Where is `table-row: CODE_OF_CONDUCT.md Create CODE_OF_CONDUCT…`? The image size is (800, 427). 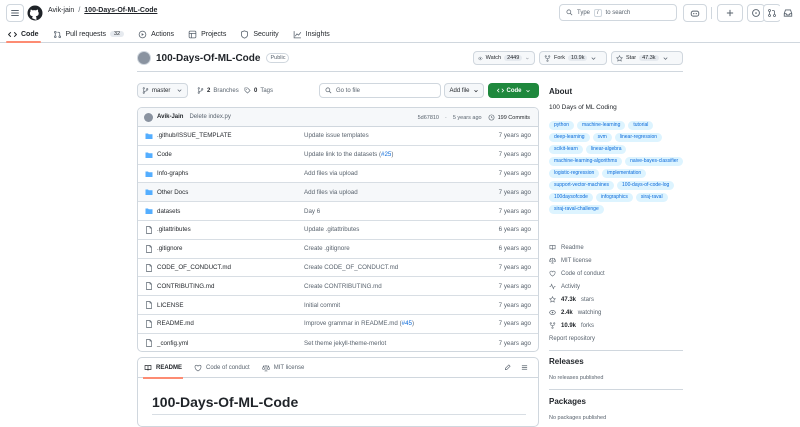
table-row: CODE_OF_CONDUCT.md Create CODE_OF_CONDUCT… is located at coordinates (338, 268).